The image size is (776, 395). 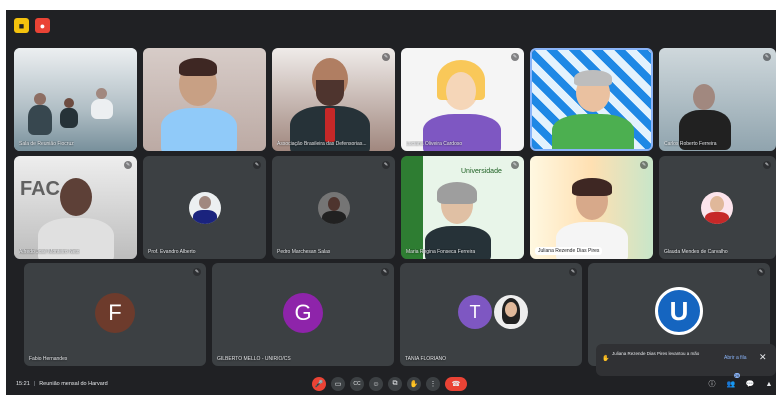 What do you see at coordinates (763, 357) in the screenshot?
I see `close-icon: ✕` at bounding box center [763, 357].